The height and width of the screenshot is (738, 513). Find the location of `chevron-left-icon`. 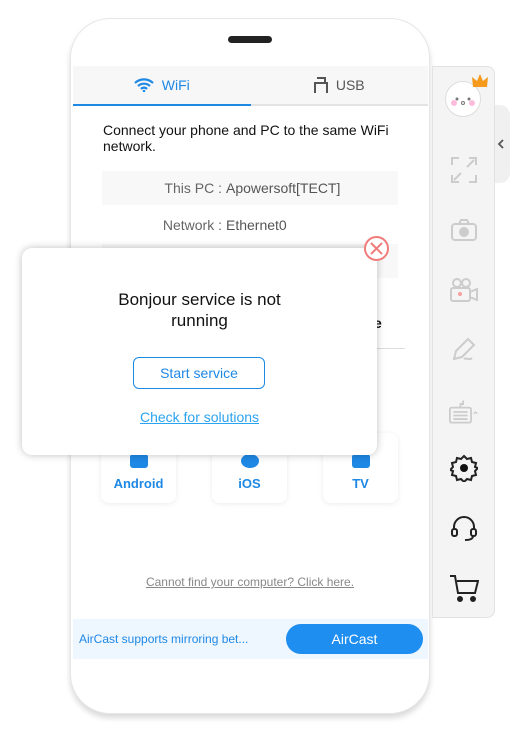

chevron-left-icon is located at coordinates (500, 144).